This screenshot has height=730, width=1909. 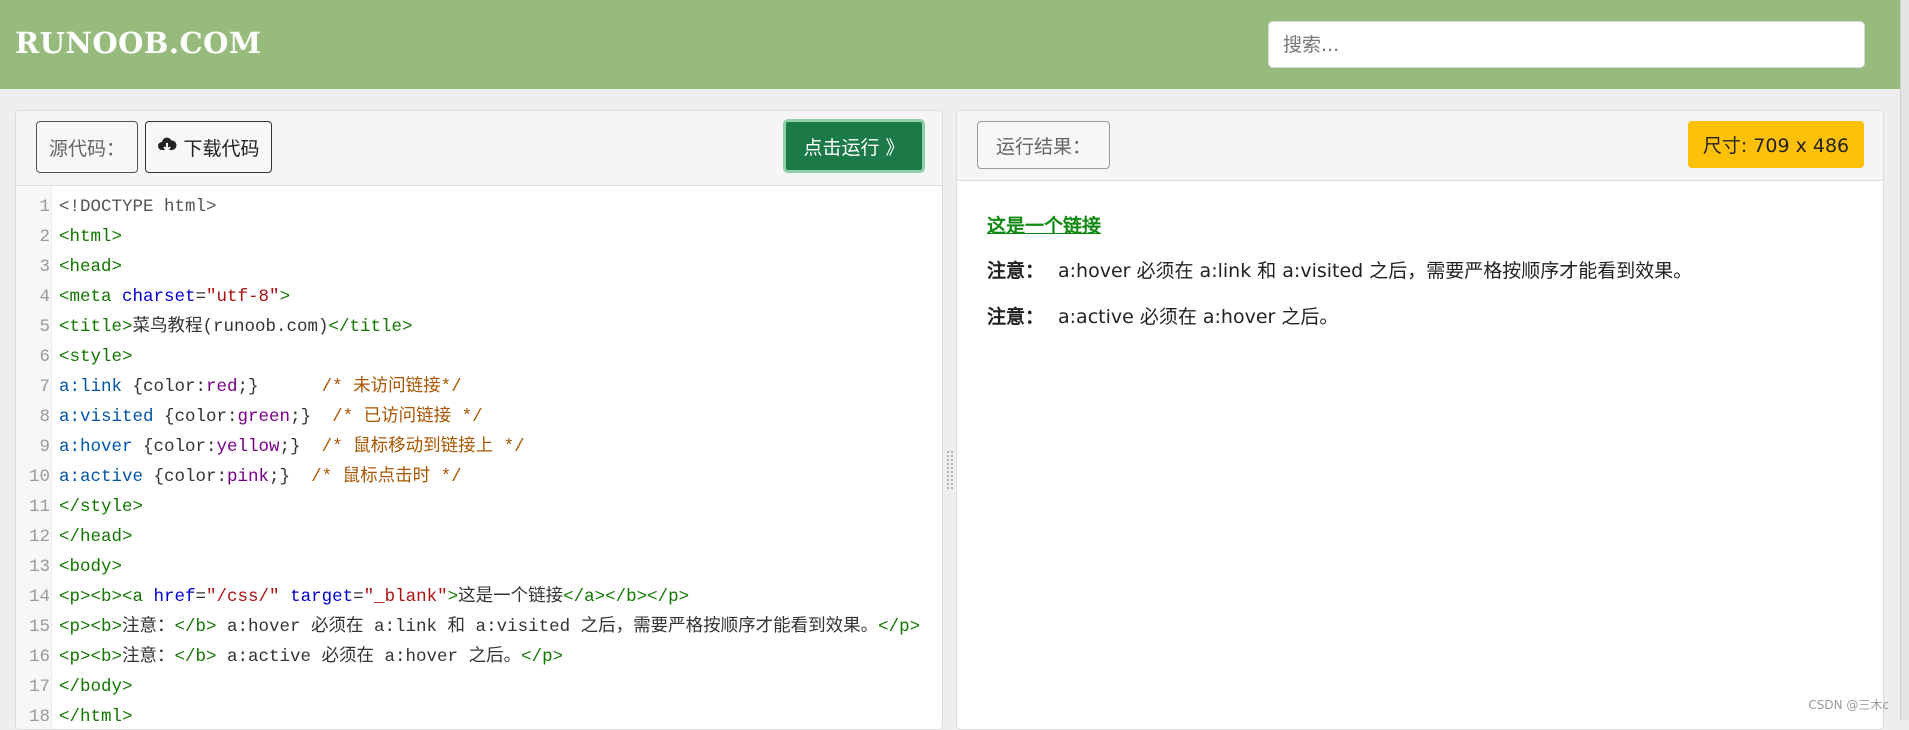 What do you see at coordinates (499, 567) in the screenshot?
I see `code-text: <body>` at bounding box center [499, 567].